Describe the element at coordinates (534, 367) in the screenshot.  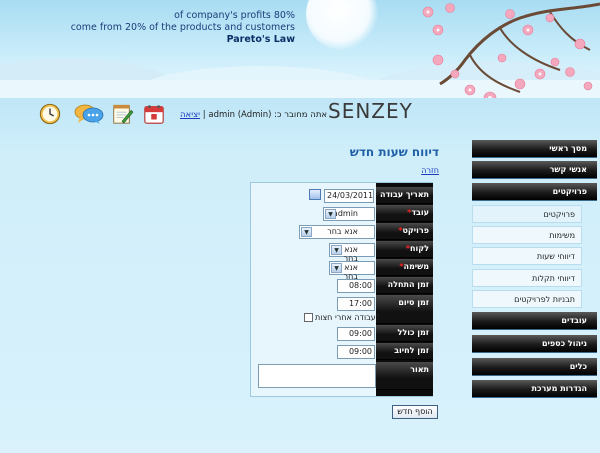
I see `sidebar-item-tools: כלים` at that location.